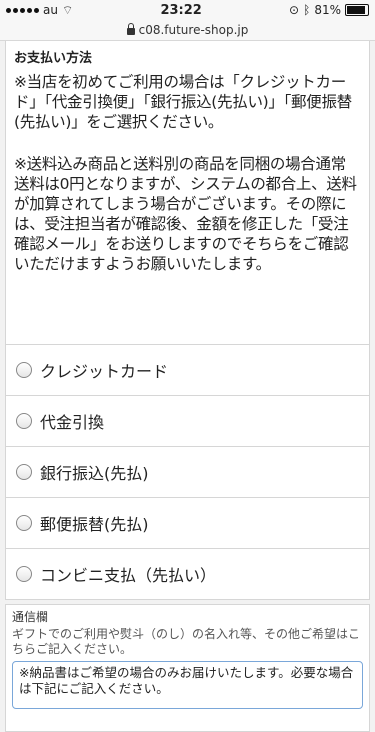 The width and height of the screenshot is (375, 732). I want to click on url-text: c08.future-shop.jp, so click(193, 30).